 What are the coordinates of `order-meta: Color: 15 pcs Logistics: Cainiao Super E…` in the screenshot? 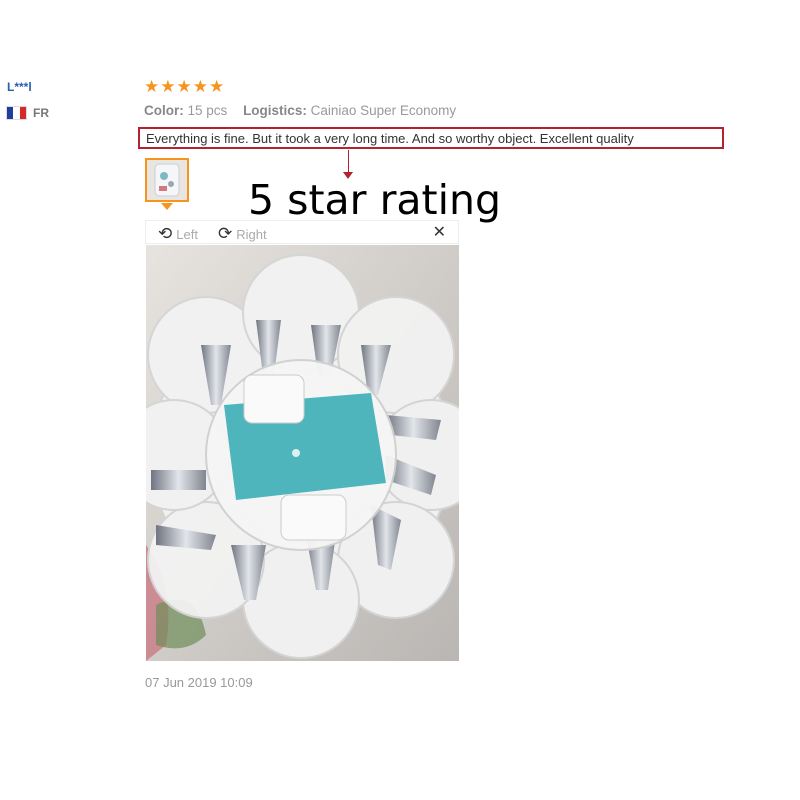 It's located at (300, 110).